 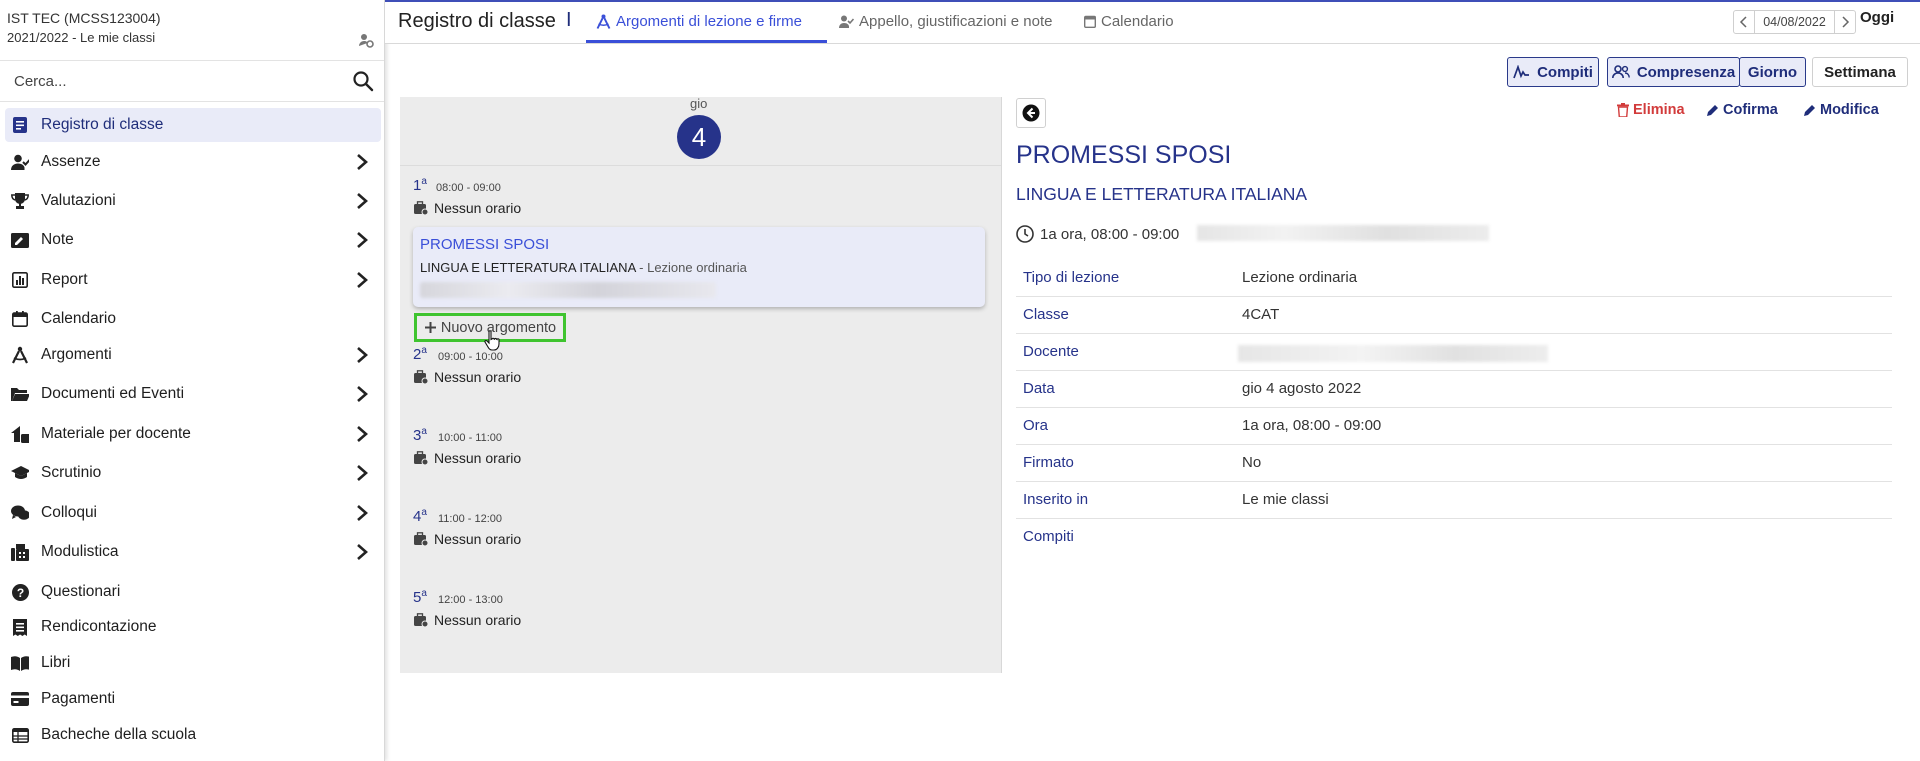 What do you see at coordinates (193, 125) in the screenshot?
I see `sidebar-item-registro: Registro di classe` at bounding box center [193, 125].